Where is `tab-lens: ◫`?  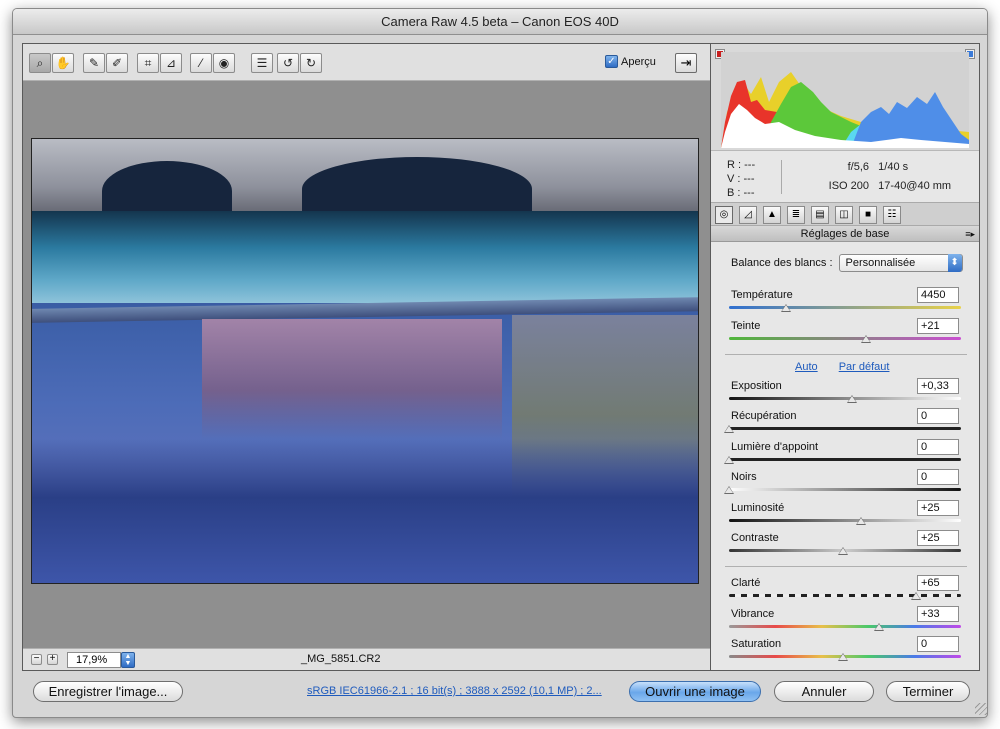
tab-lens: ◫ is located at coordinates (844, 215).